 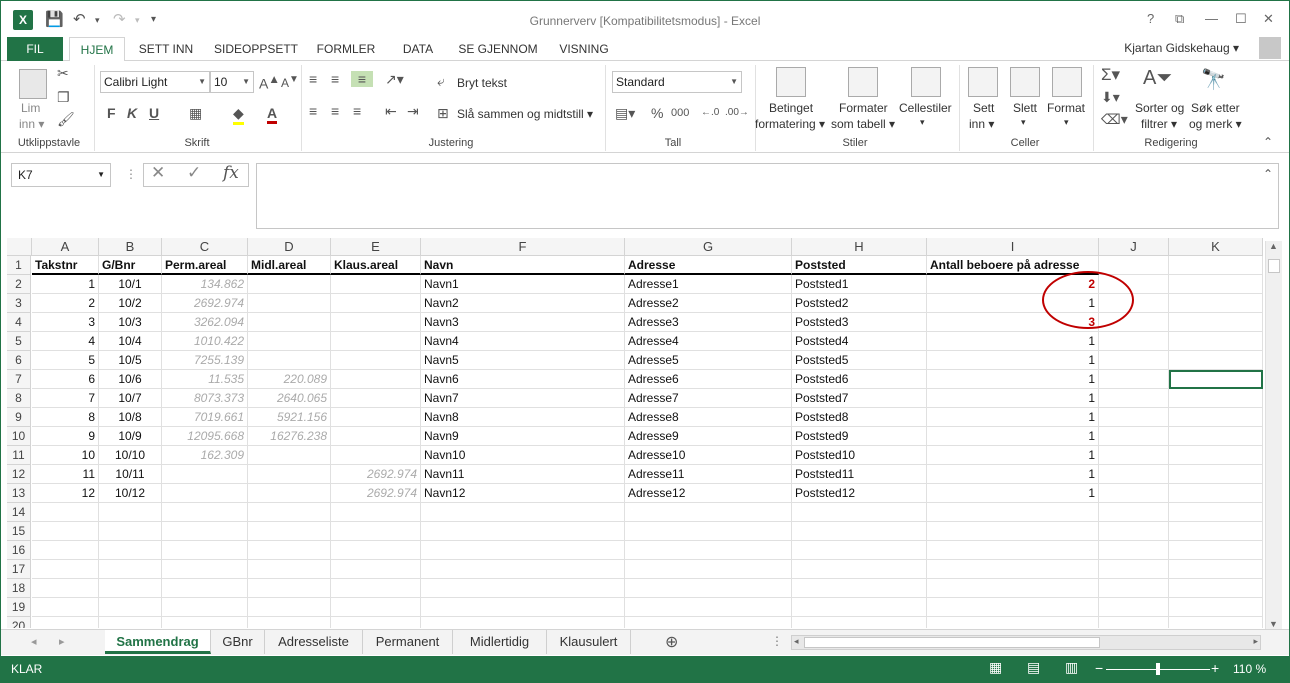 What do you see at coordinates (589, 642) in the screenshot?
I see `sheet-tab-klausulert: Klausulert` at bounding box center [589, 642].